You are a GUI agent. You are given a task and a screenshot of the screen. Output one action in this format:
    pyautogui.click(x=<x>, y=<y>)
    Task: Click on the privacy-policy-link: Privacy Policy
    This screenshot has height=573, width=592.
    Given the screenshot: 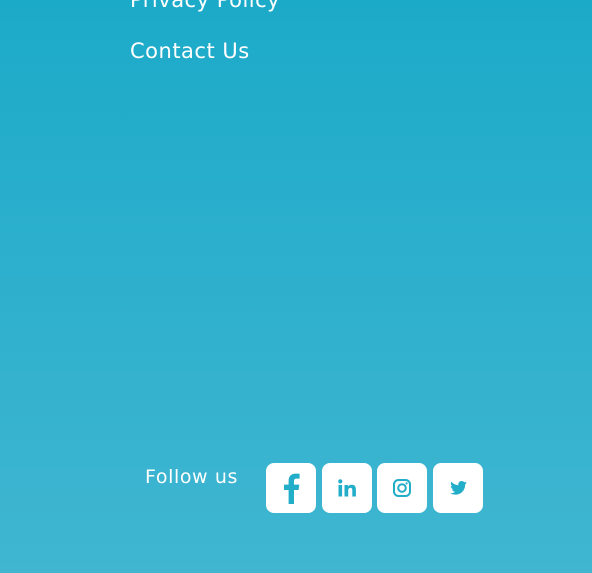 What is the action you would take?
    pyautogui.click(x=205, y=6)
    